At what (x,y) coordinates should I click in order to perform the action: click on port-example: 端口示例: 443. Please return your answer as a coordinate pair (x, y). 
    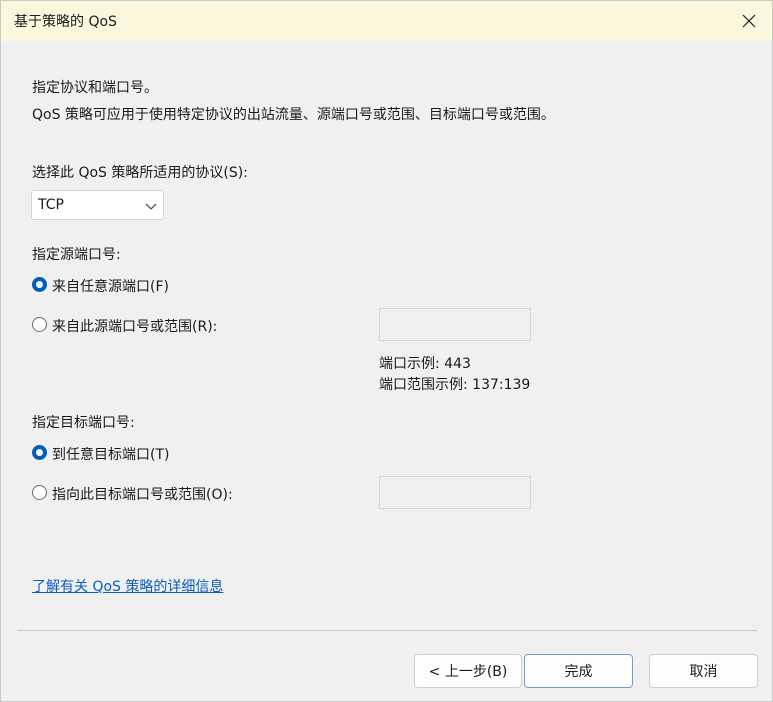
    Looking at the image, I should click on (425, 364).